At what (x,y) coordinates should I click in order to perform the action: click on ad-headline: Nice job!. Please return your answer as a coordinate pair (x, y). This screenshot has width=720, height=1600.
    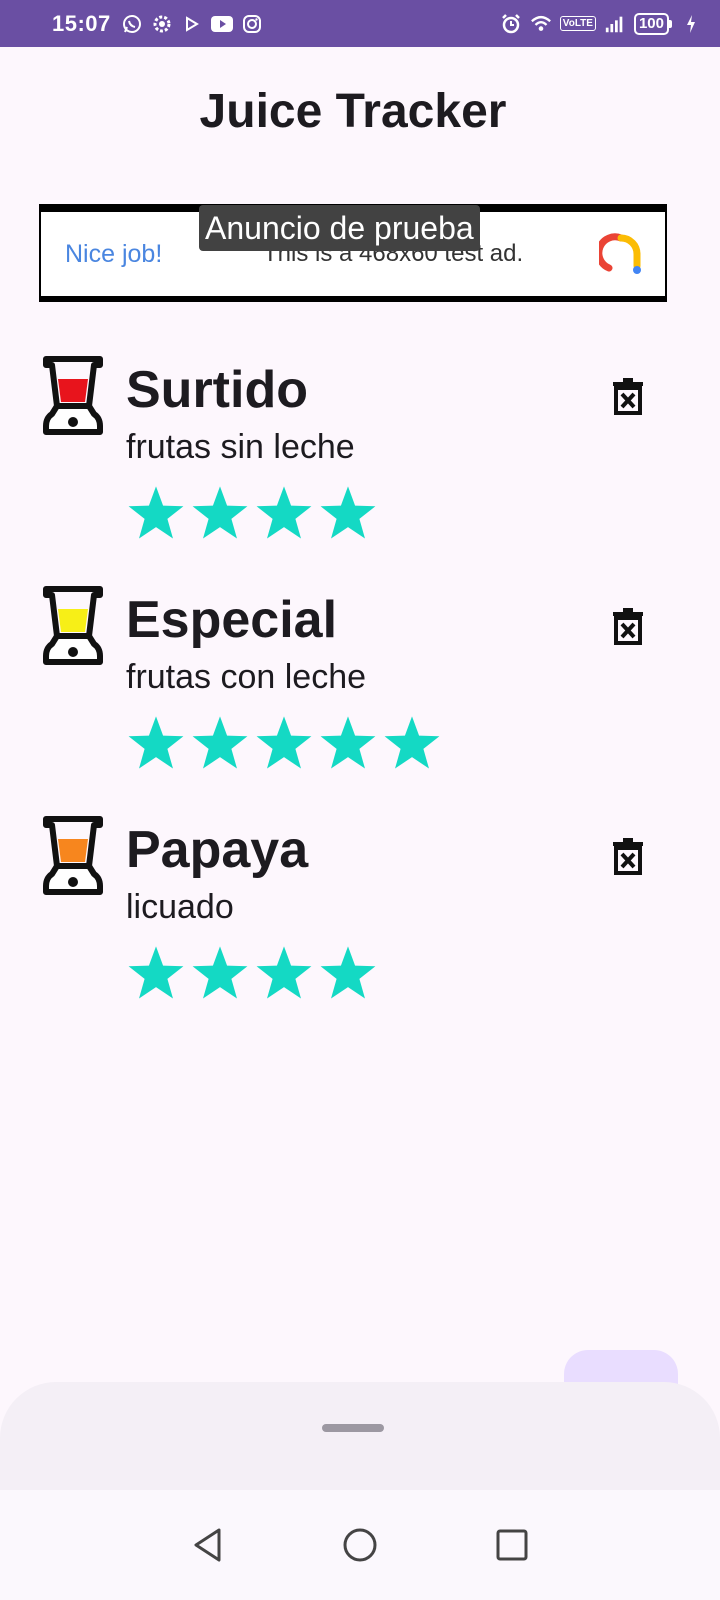
    Looking at the image, I should click on (114, 254).